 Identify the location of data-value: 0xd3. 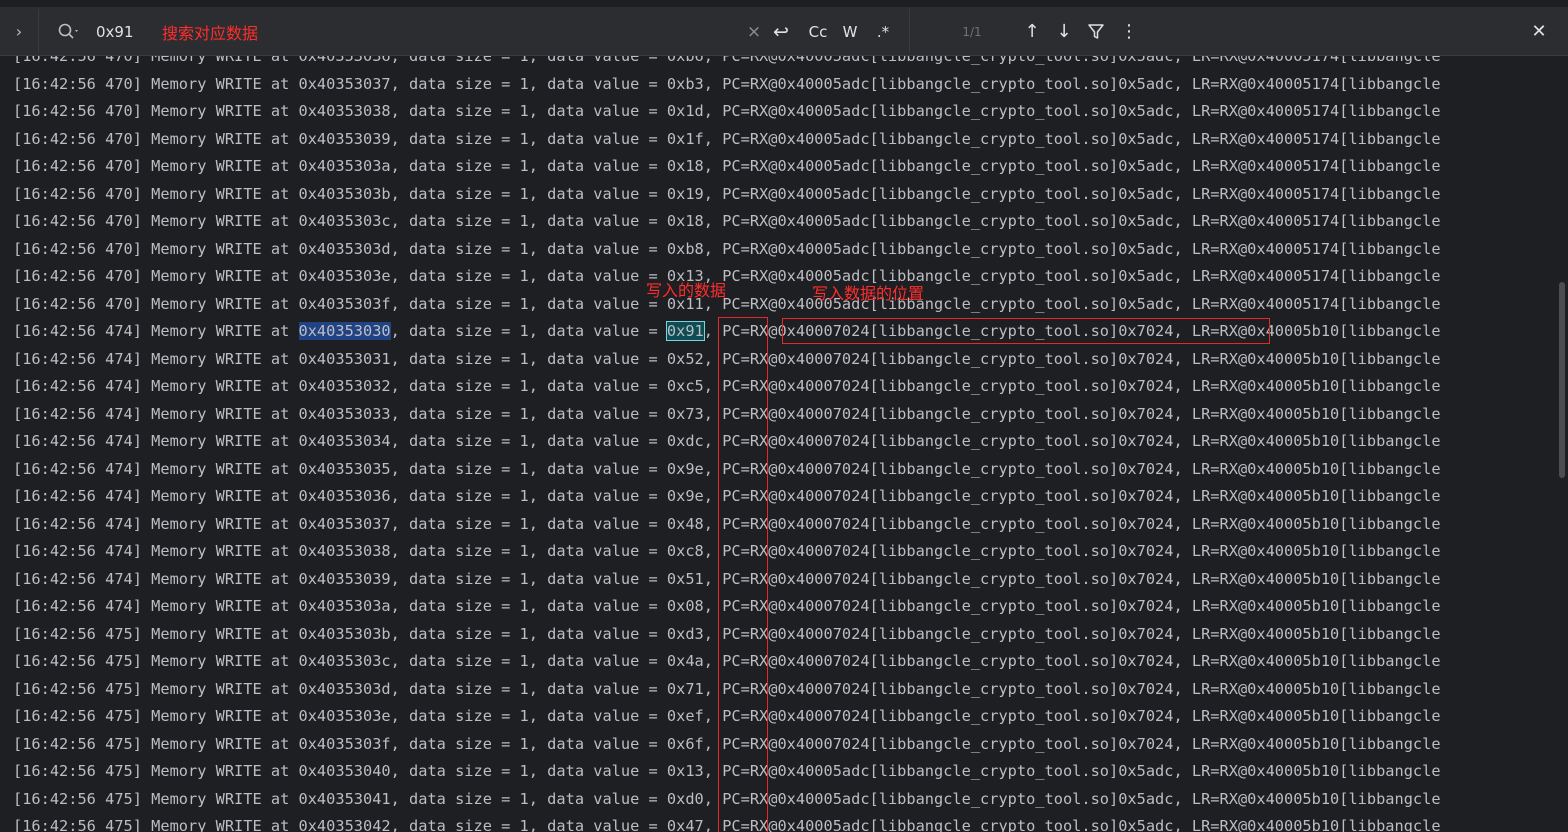
(685, 633).